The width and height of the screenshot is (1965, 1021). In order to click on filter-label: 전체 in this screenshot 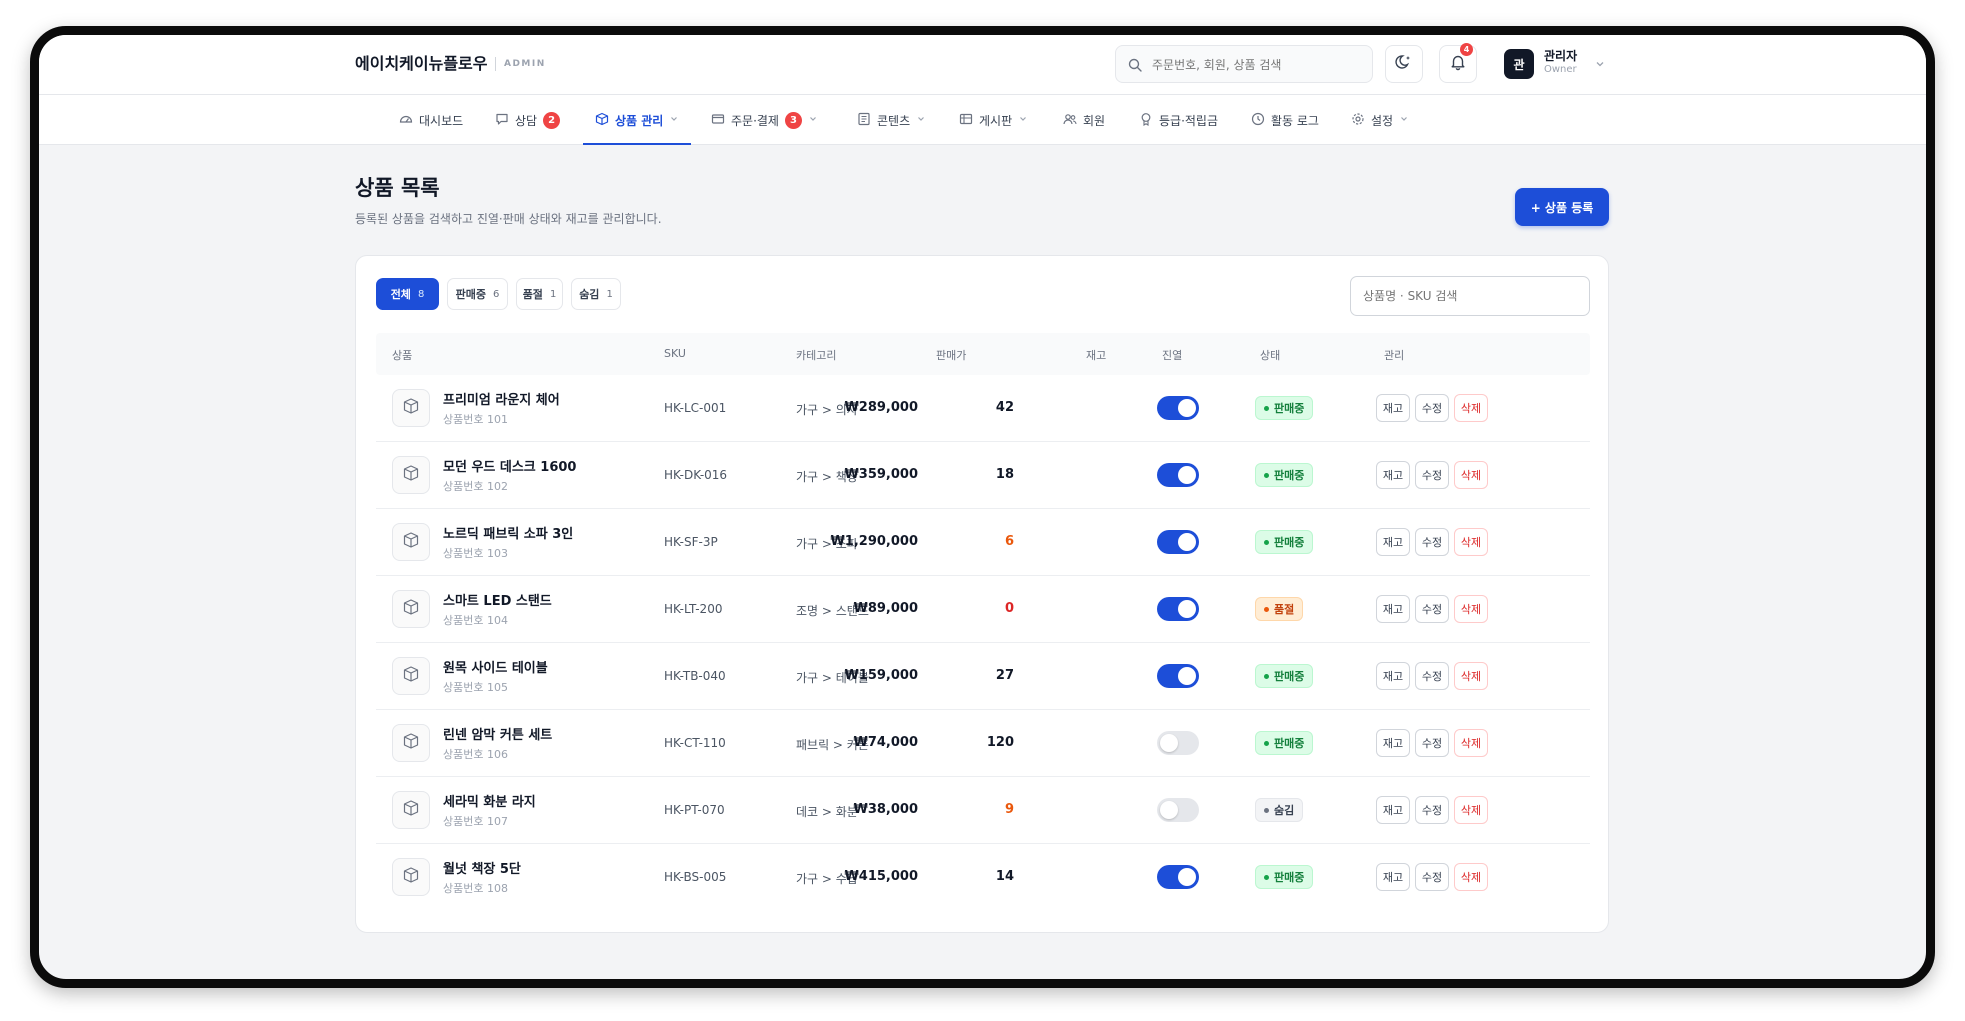, I will do `click(400, 294)`.